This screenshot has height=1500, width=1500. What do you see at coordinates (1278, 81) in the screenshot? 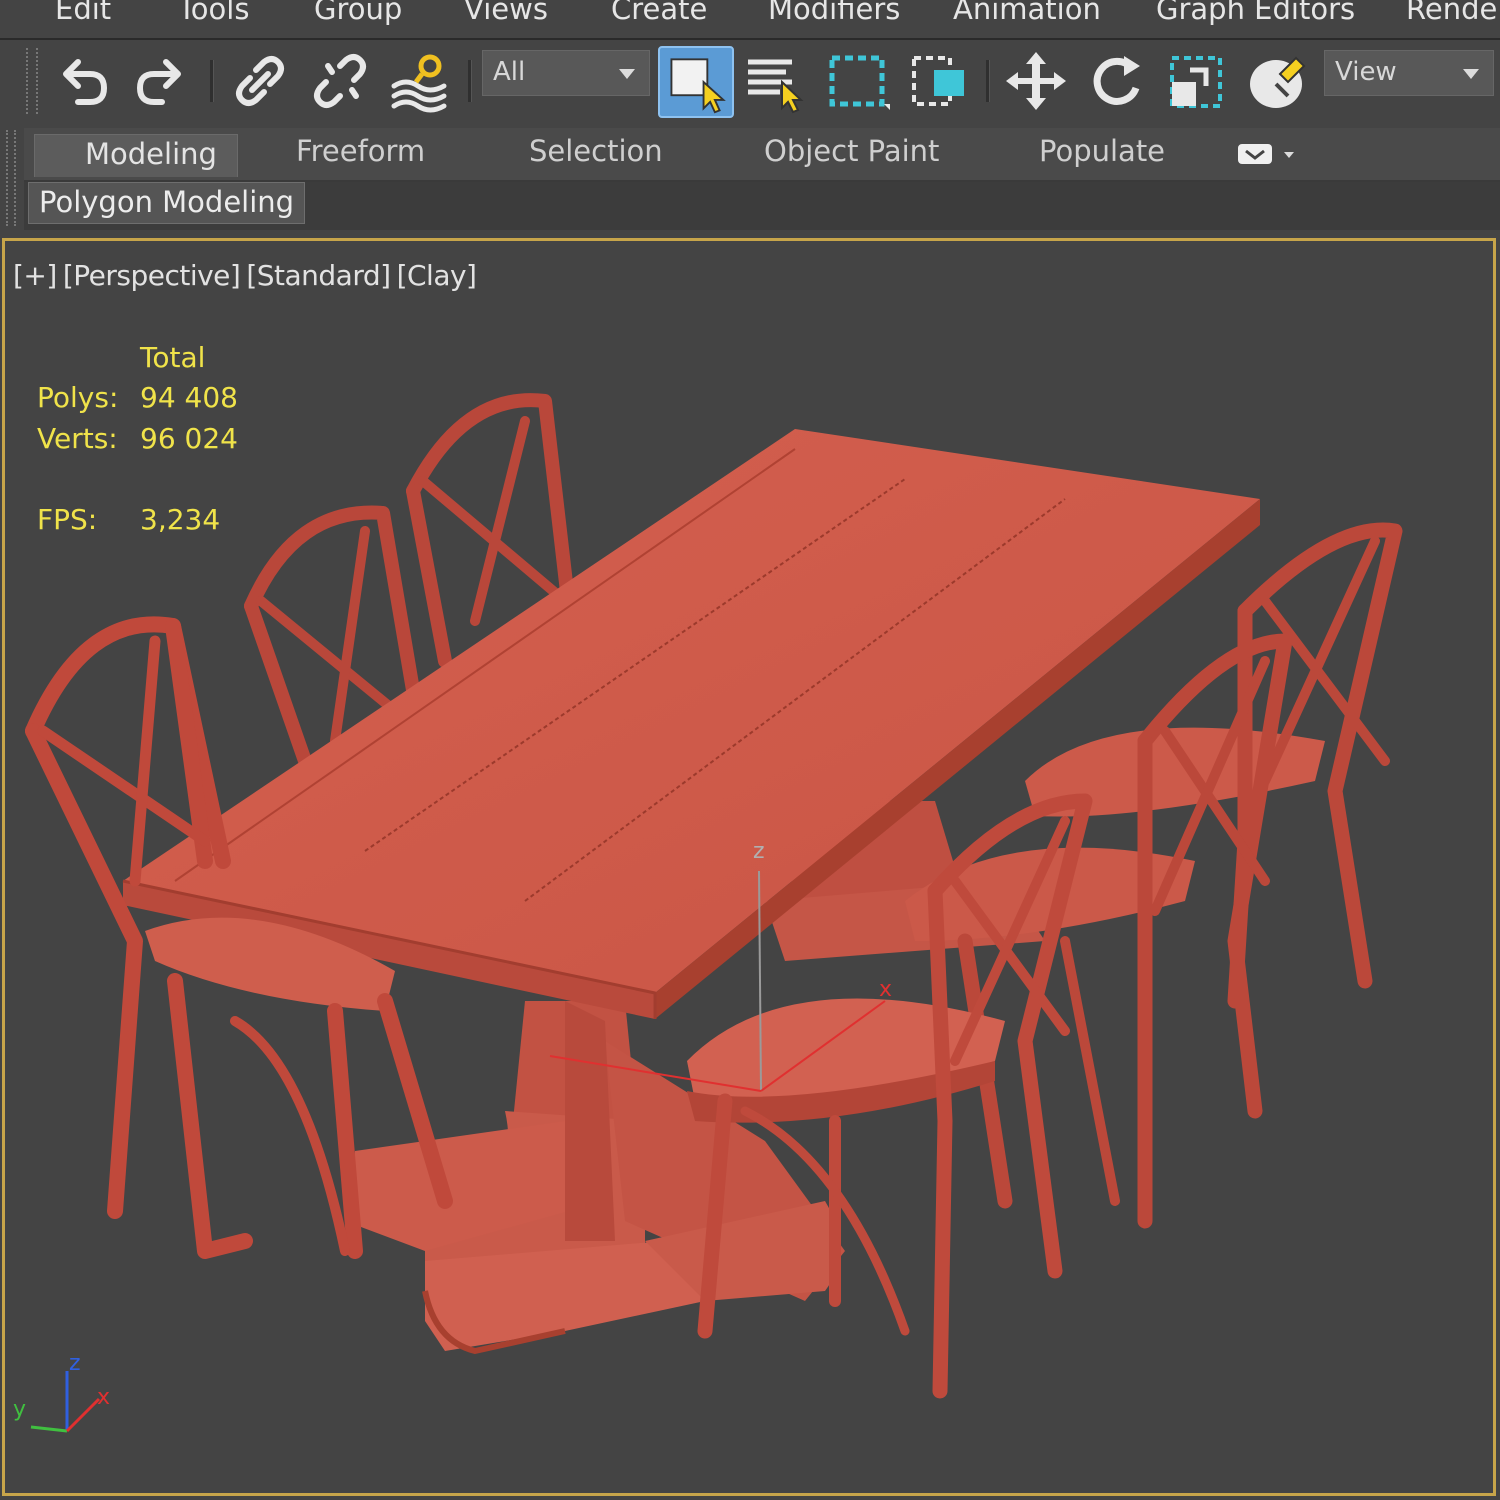
I see `placement-icon` at bounding box center [1278, 81].